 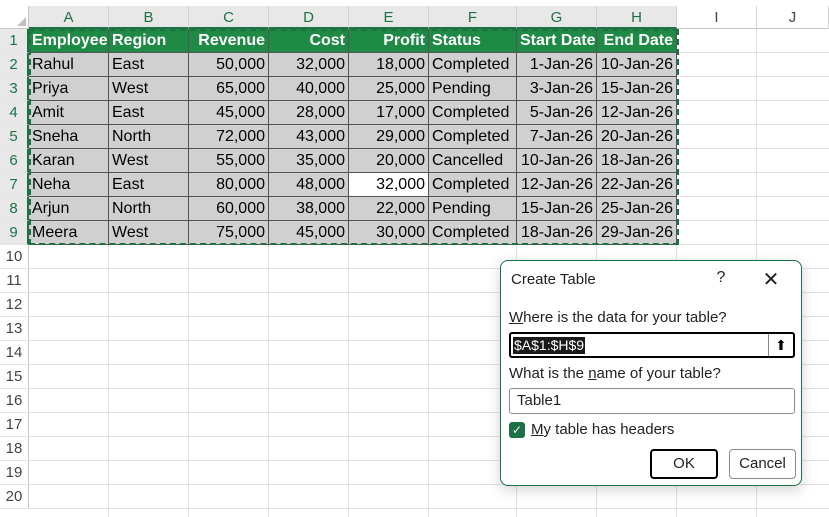 I want to click on table-cell: 65,000, so click(x=229, y=89).